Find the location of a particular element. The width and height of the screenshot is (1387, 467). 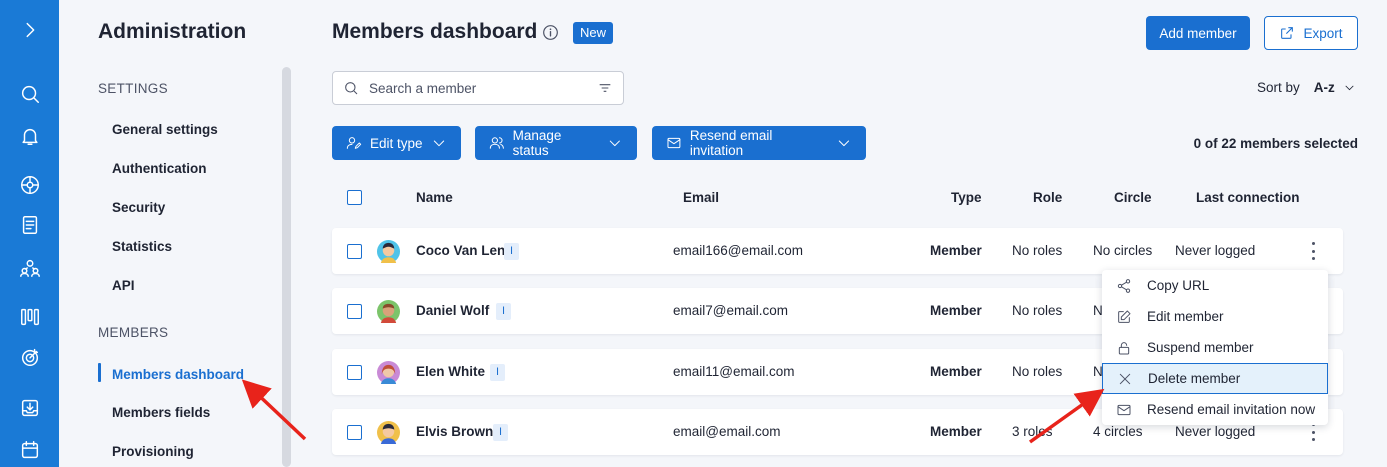

sort-label: Sort by is located at coordinates (1278, 87).